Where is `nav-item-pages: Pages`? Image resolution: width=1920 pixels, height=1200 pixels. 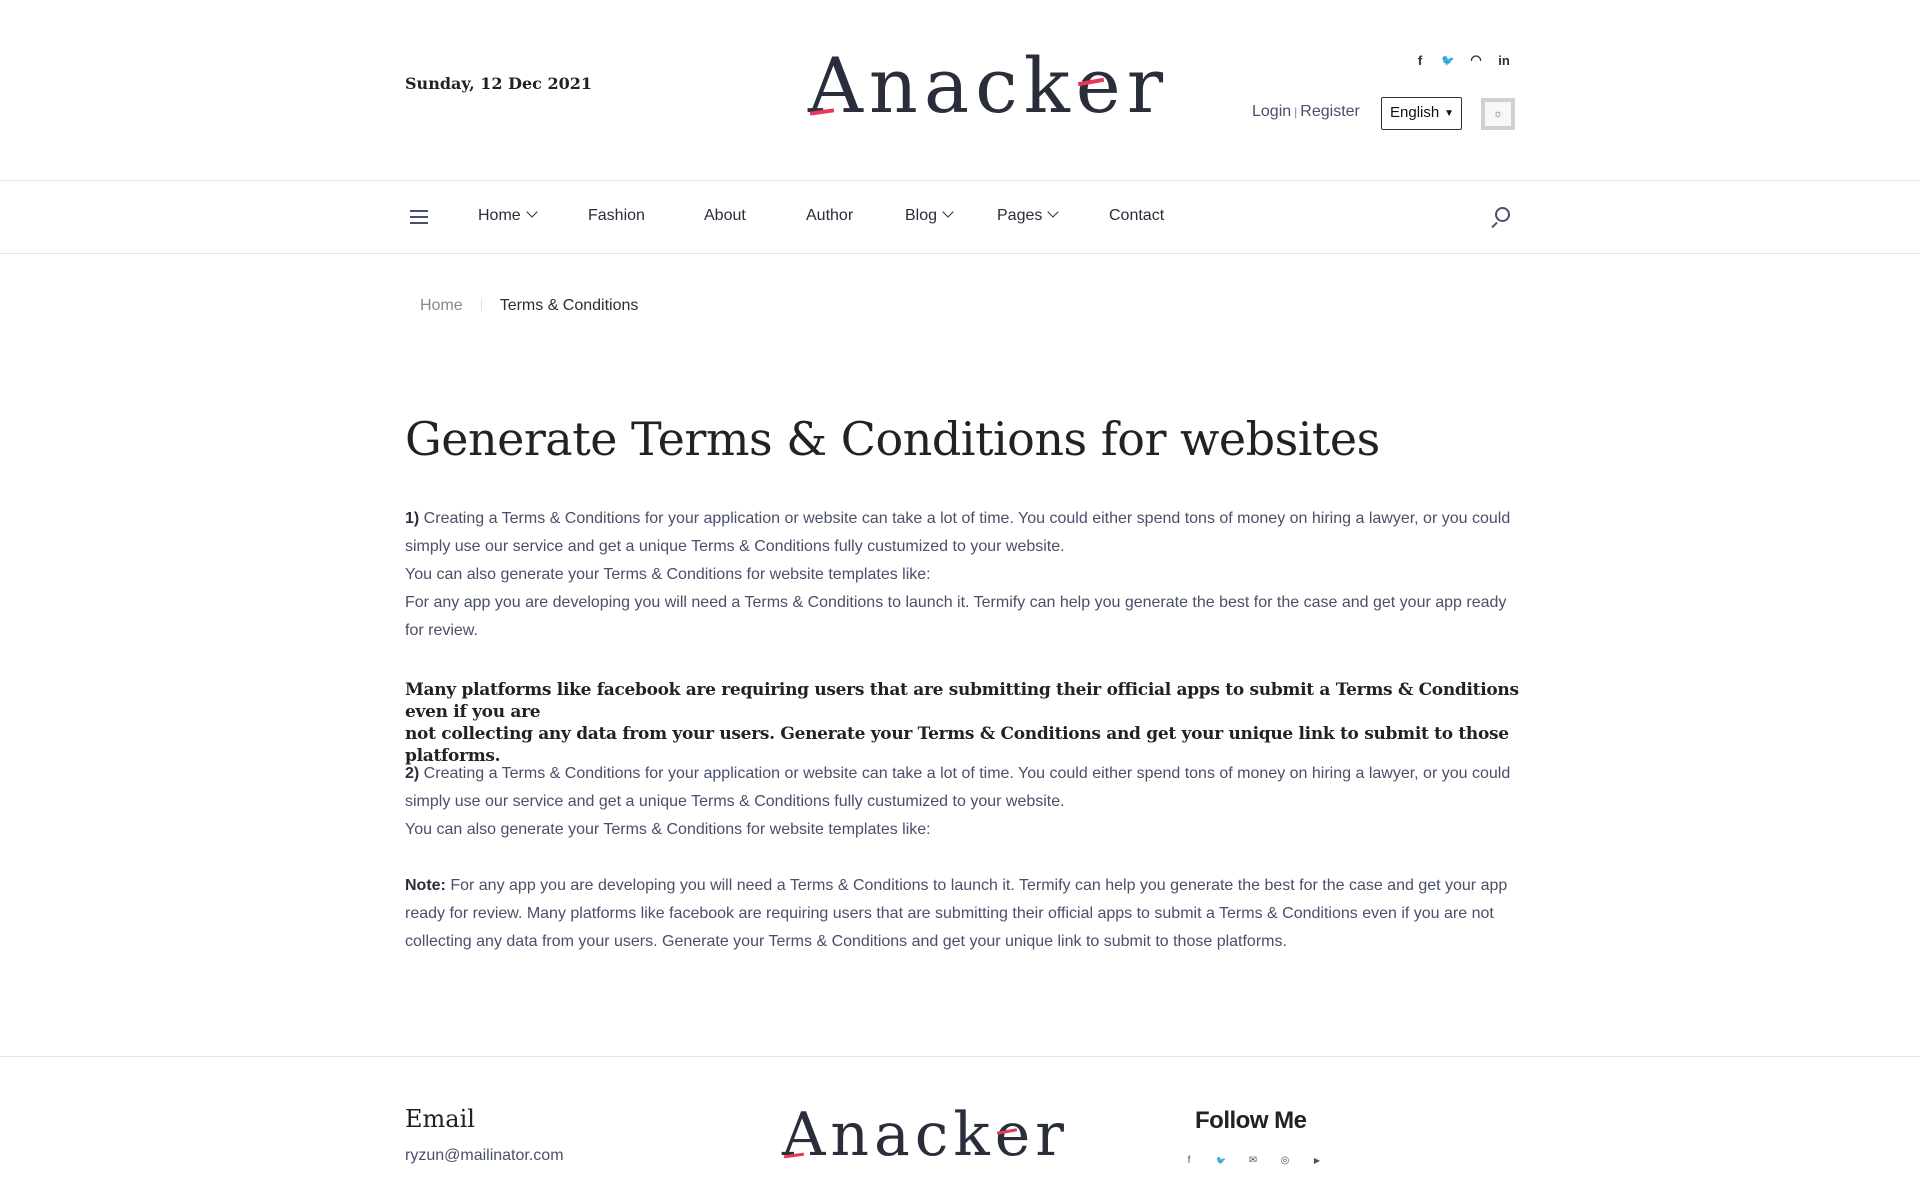 nav-item-pages: Pages is located at coordinates (1028, 215).